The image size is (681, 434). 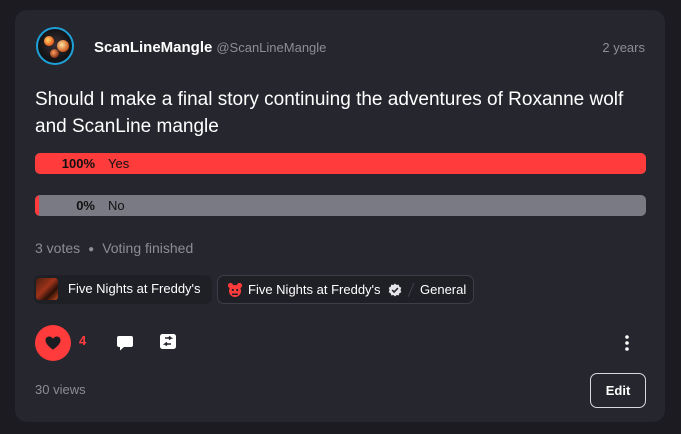 What do you see at coordinates (168, 342) in the screenshot?
I see `repost-icon` at bounding box center [168, 342].